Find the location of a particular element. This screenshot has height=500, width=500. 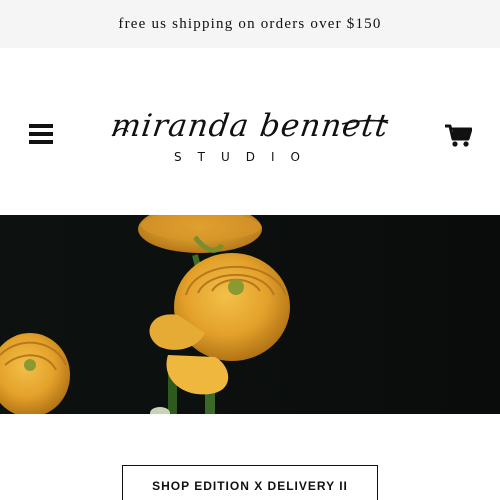

hamburger-menu-icon is located at coordinates (41, 134).